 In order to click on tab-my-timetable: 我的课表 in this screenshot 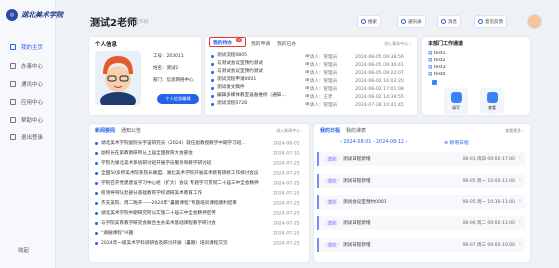, I will do `click(356, 130)`.